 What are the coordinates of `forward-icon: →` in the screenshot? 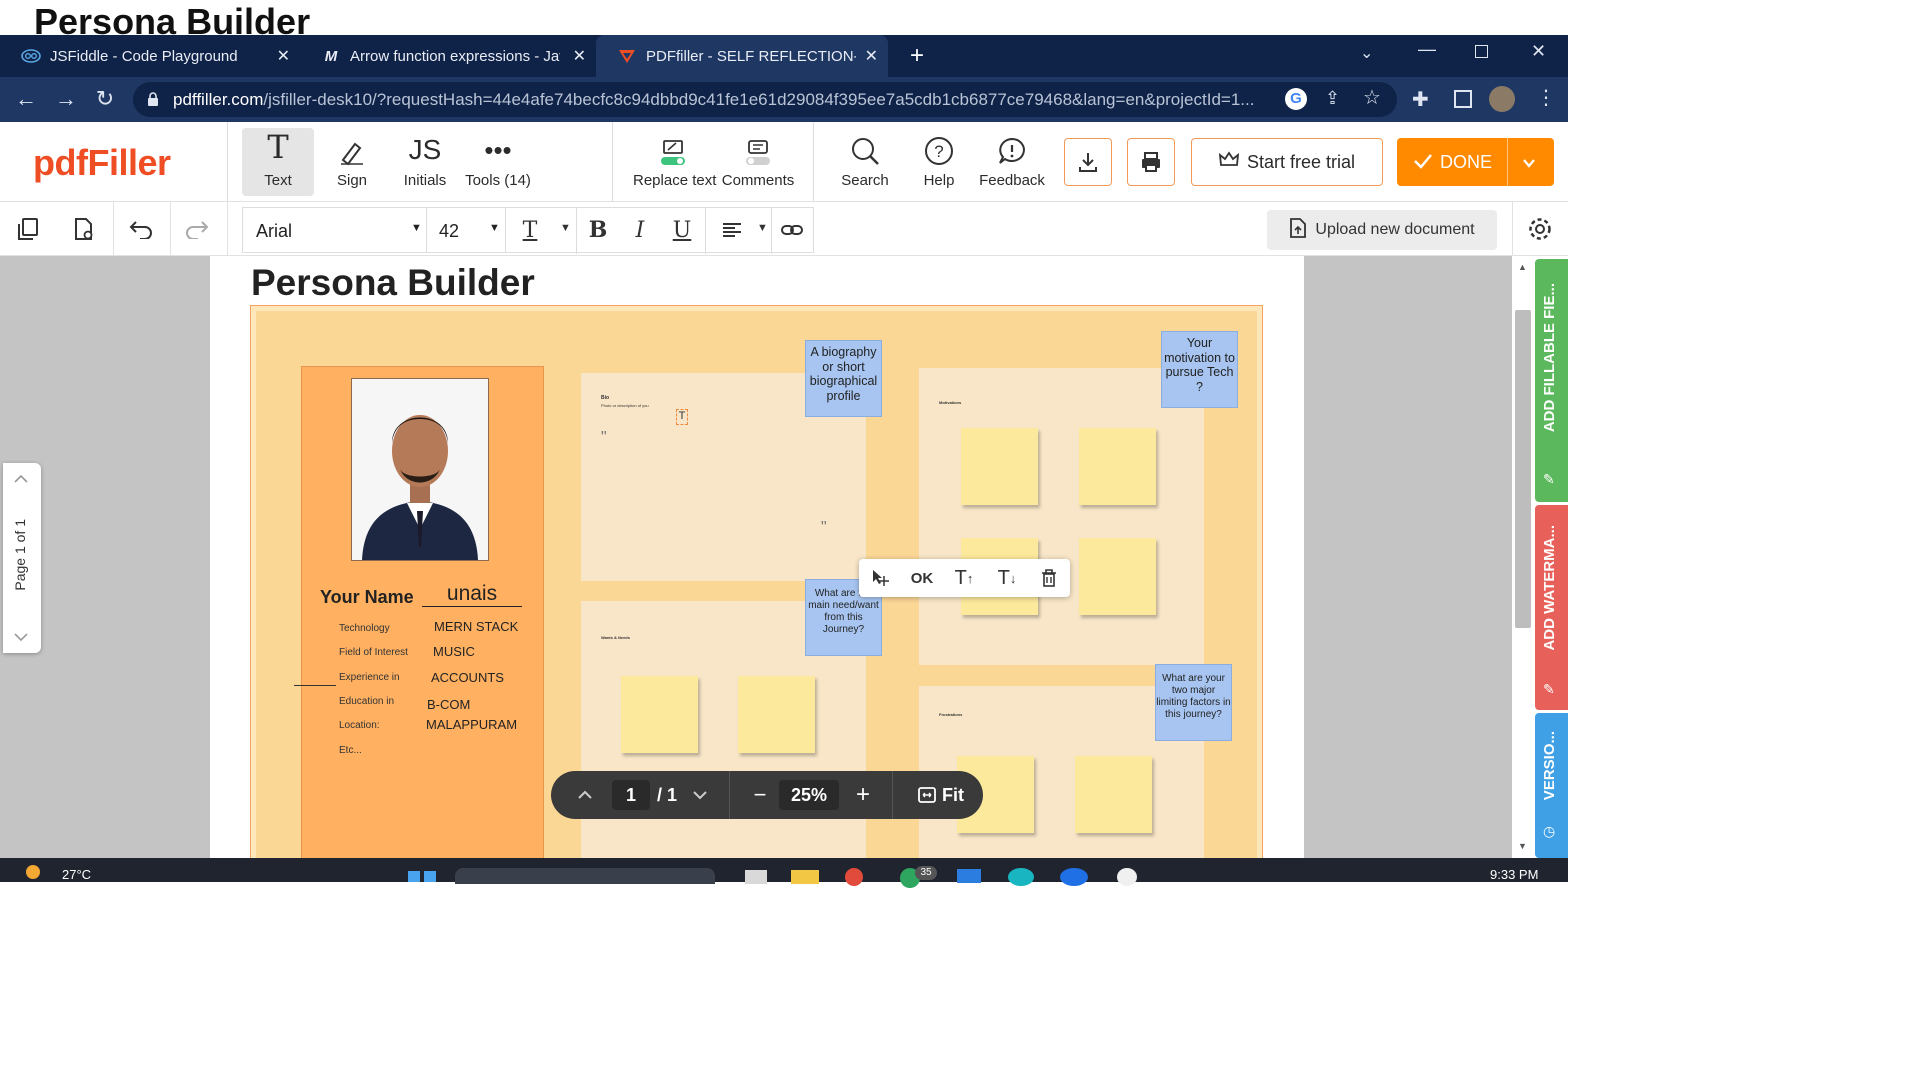 It's located at (66, 99).